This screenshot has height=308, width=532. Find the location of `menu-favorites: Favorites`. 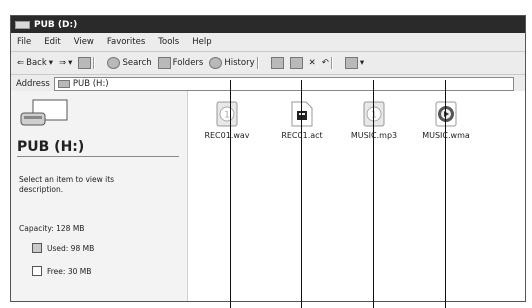

menu-favorites: Favorites is located at coordinates (126, 42).